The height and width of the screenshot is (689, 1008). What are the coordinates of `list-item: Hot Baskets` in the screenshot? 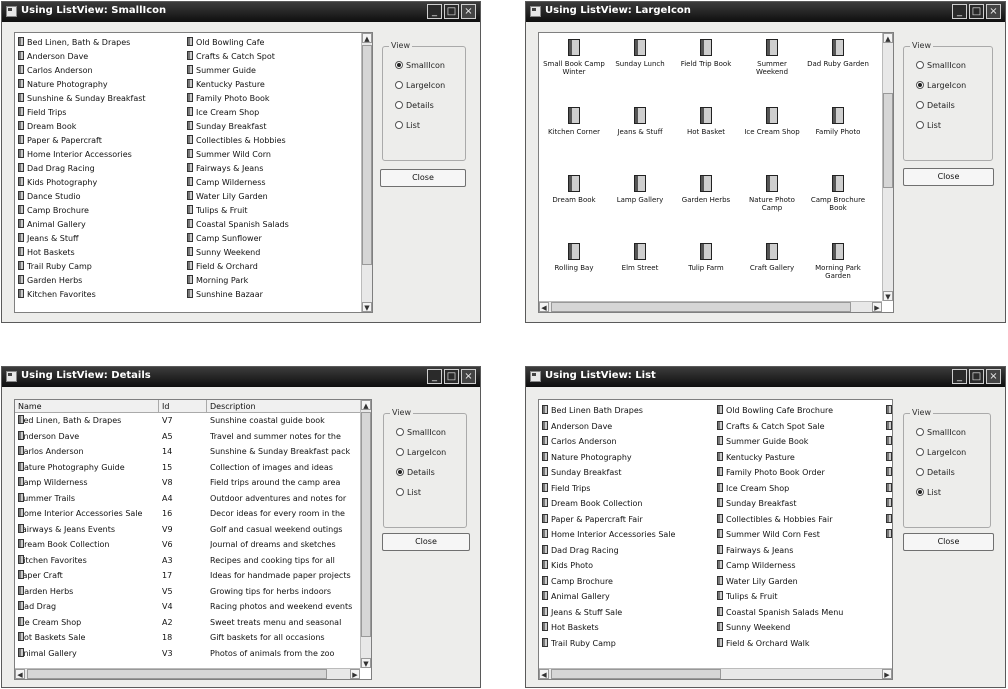 It's located at (627, 627).